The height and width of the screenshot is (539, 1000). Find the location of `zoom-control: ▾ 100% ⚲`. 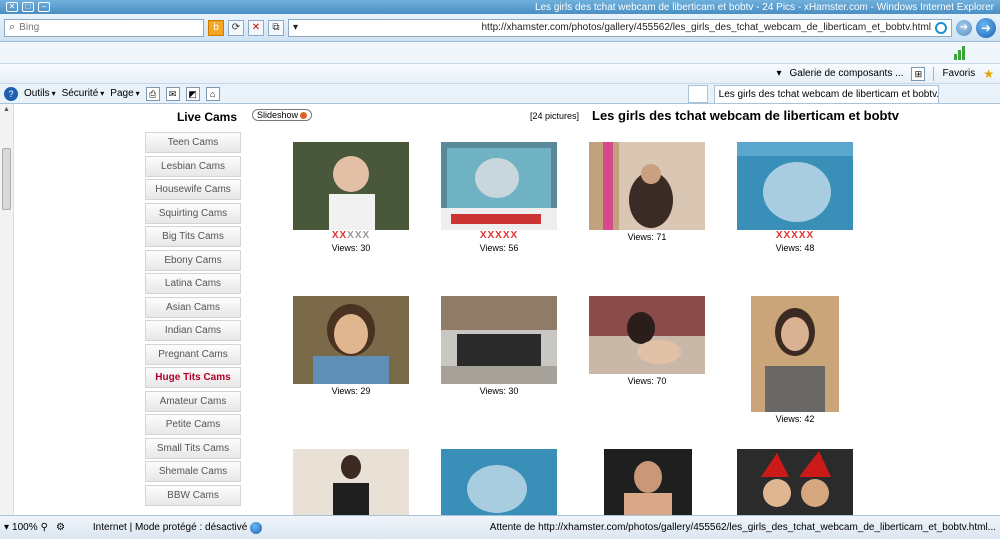

zoom-control: ▾ 100% ⚲ is located at coordinates (26, 527).